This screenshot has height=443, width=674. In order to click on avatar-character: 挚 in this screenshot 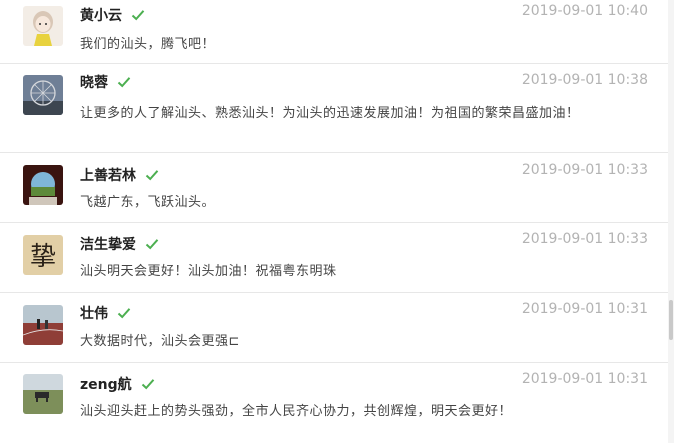, I will do `click(43, 257)`.